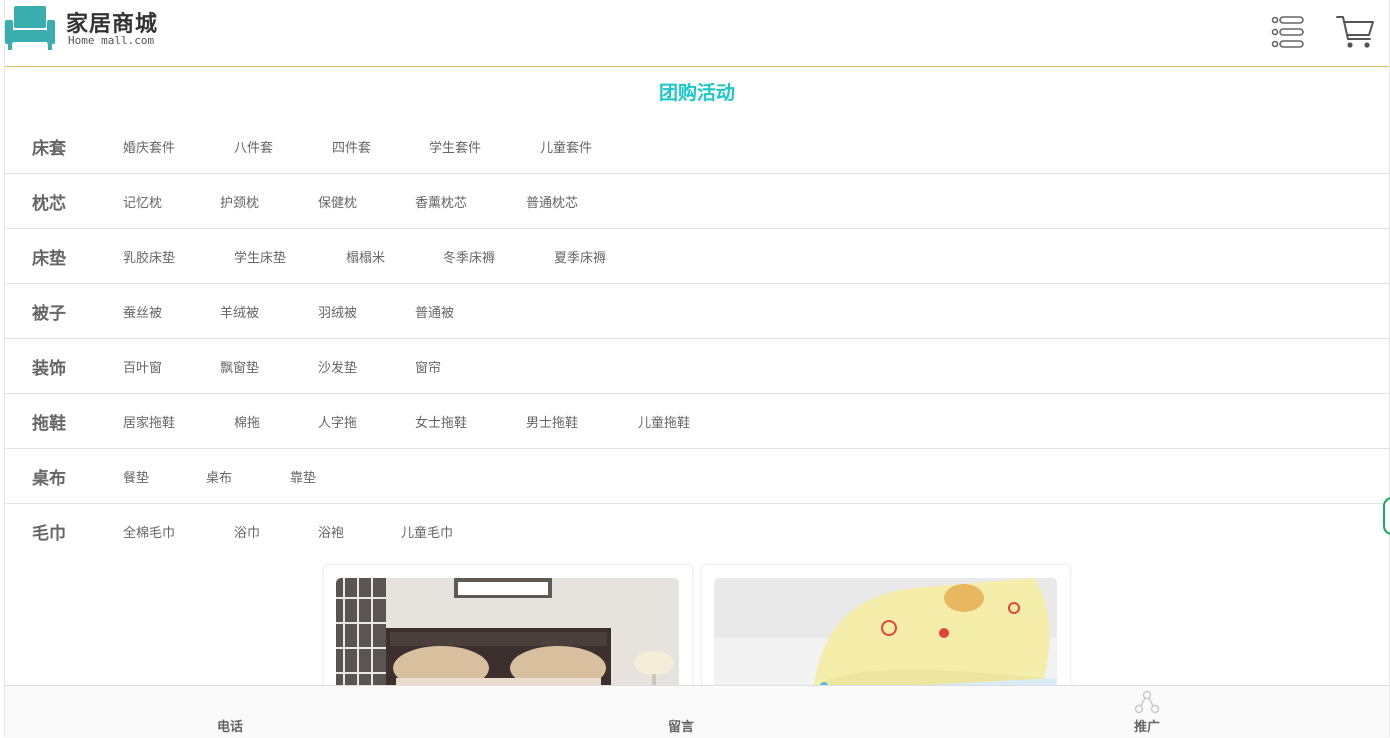 The width and height of the screenshot is (1390, 738). I want to click on category-item: 沙发垫, so click(366, 366).